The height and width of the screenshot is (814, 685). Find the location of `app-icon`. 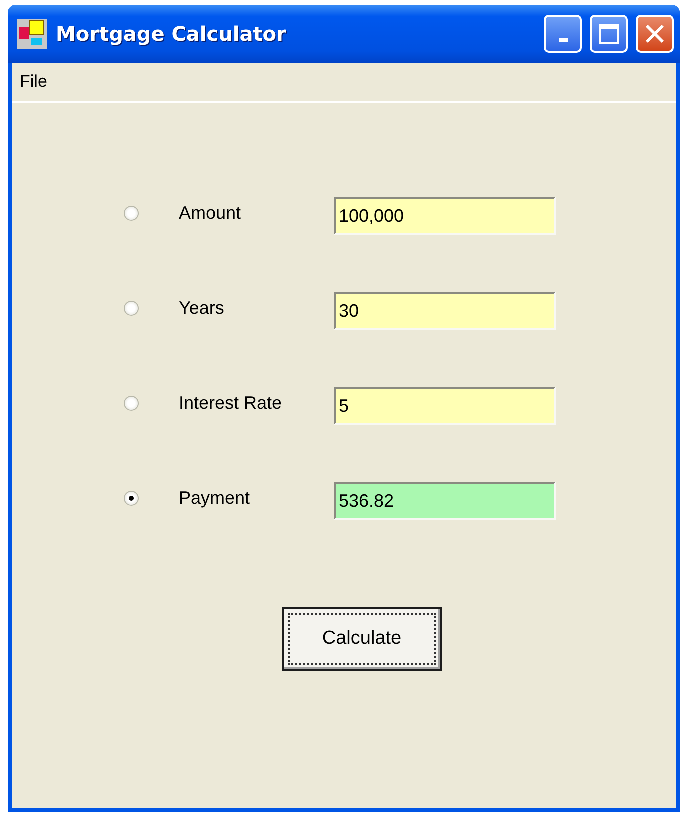

app-icon is located at coordinates (32, 34).